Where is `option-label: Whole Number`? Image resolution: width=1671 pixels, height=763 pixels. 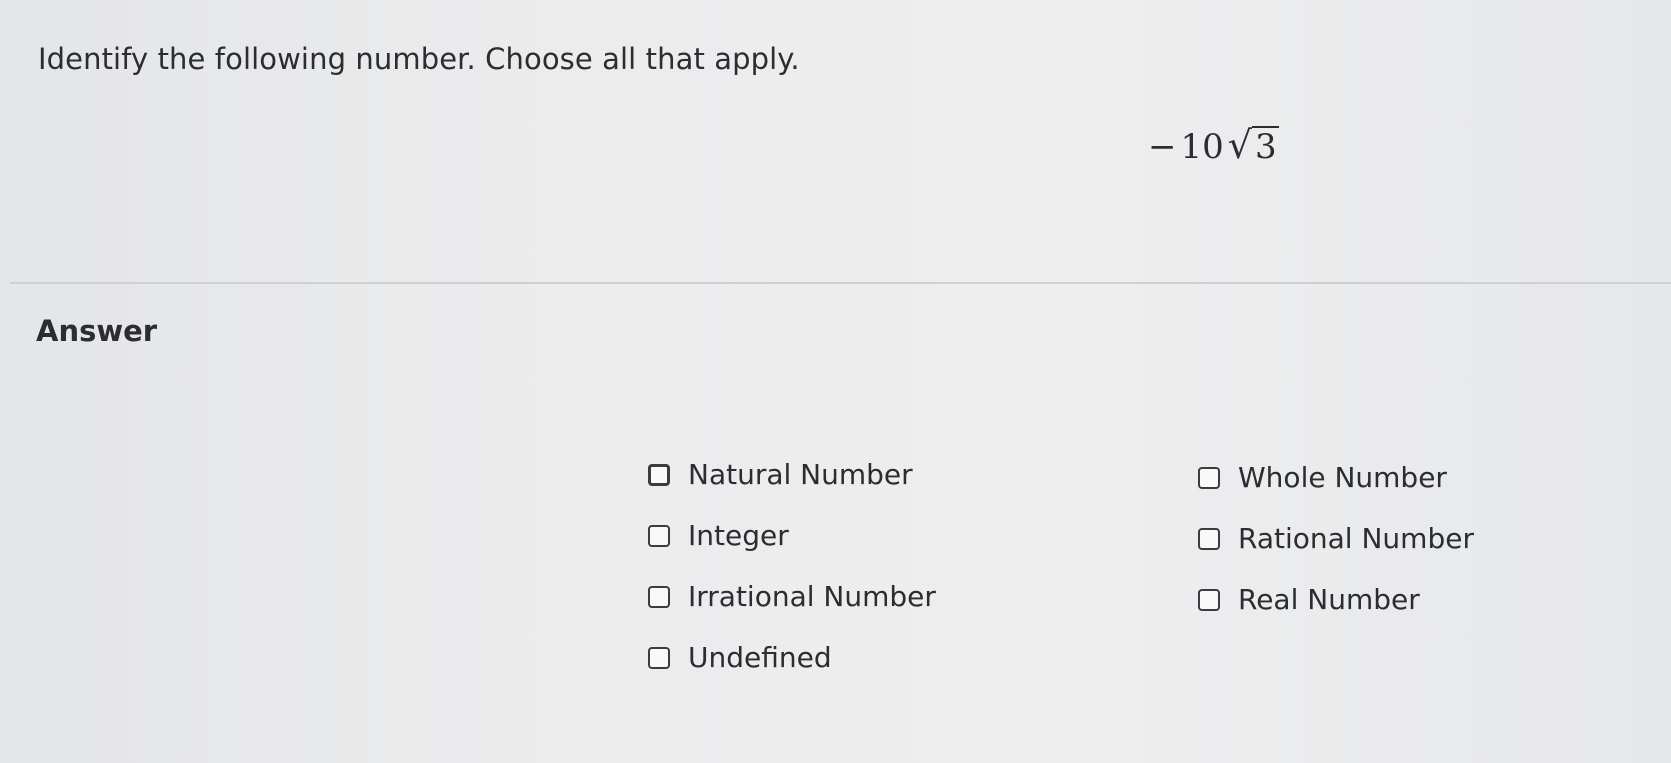 option-label: Whole Number is located at coordinates (1342, 477).